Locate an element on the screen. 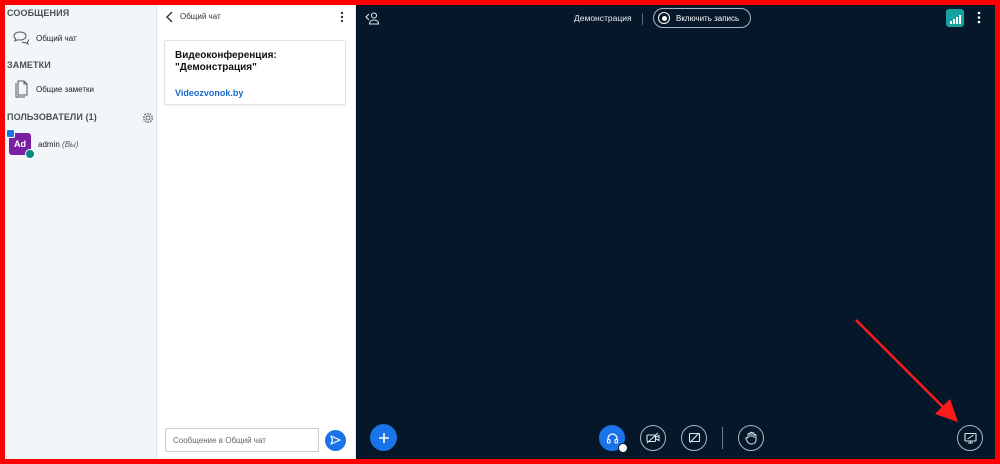 The image size is (1000, 464). screenshare-off-icon is located at coordinates (694, 437).